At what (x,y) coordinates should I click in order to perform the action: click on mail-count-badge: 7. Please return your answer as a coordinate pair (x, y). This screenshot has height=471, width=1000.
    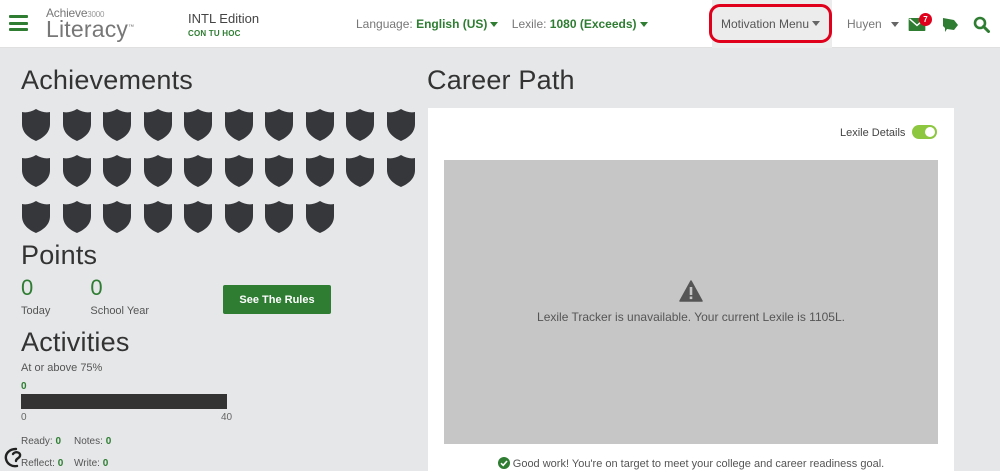
    Looking at the image, I should click on (925, 19).